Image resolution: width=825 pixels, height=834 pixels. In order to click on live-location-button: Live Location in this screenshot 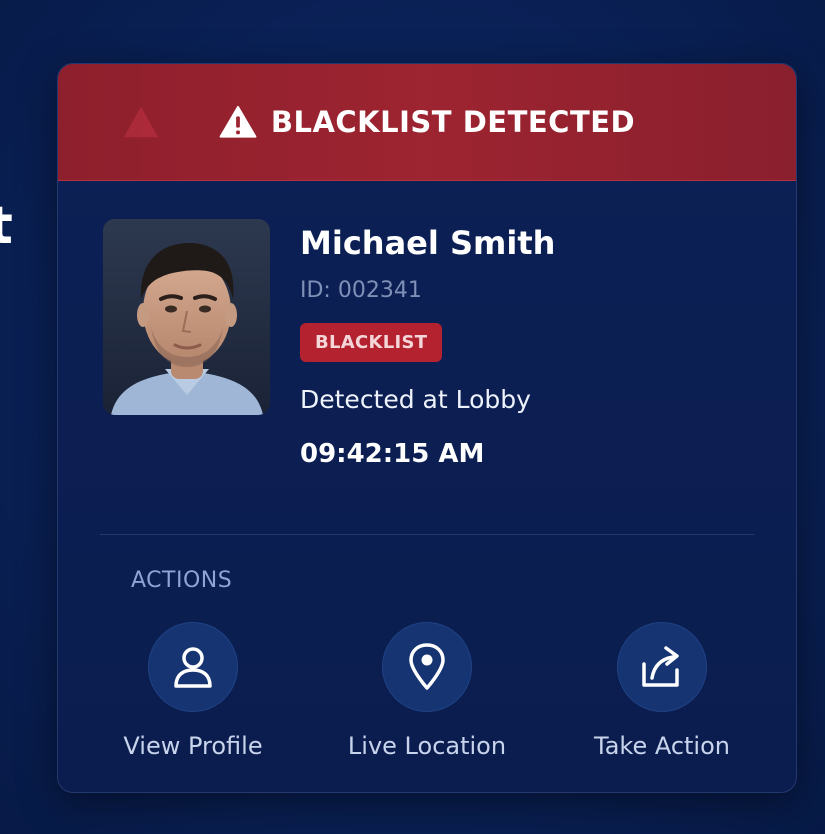, I will do `click(427, 691)`.